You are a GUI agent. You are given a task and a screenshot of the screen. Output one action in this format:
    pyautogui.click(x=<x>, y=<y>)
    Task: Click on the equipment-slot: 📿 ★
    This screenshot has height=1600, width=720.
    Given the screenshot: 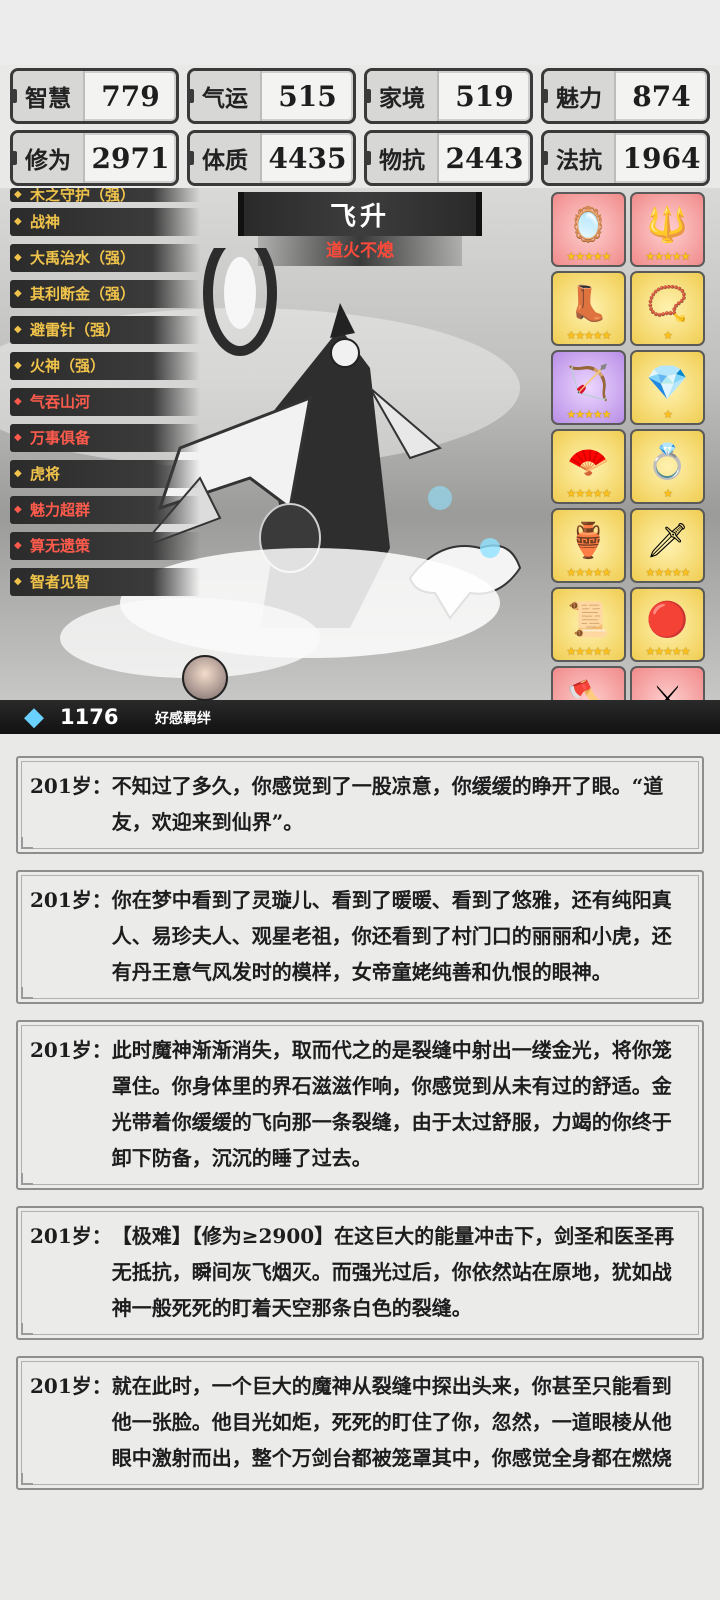 What is the action you would take?
    pyautogui.click(x=667, y=308)
    